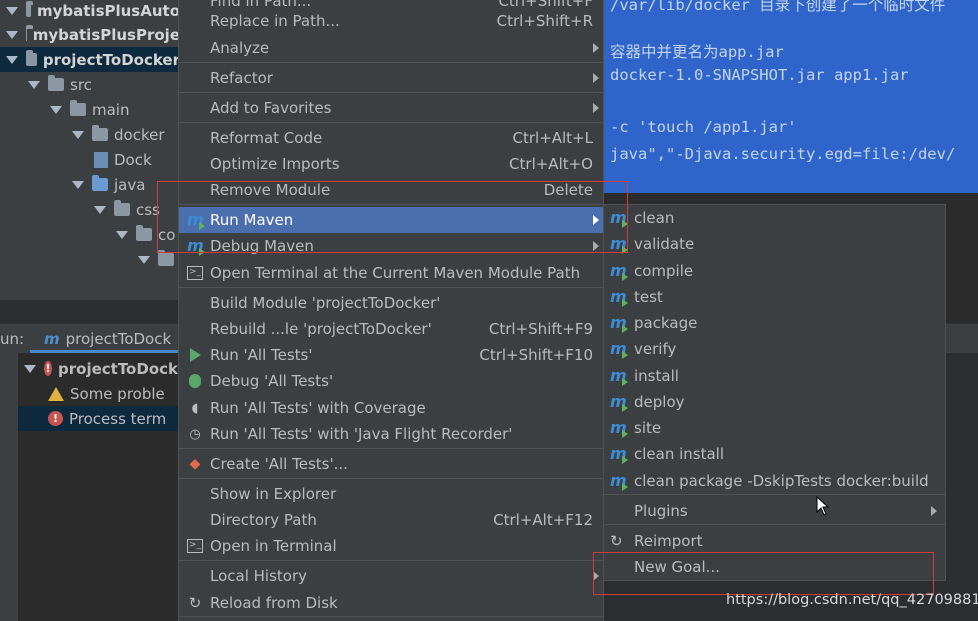  What do you see at coordinates (391, 520) in the screenshot?
I see `menu-item: Directory Path Ctrl+Alt+F12` at bounding box center [391, 520].